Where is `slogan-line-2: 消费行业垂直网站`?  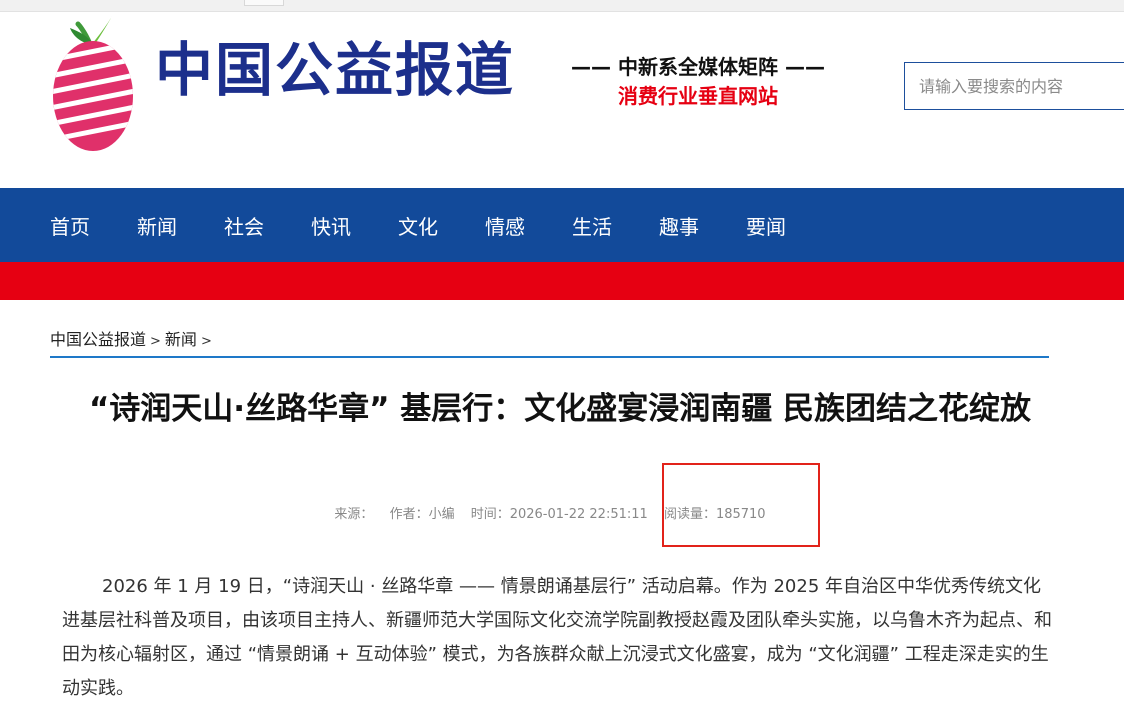
slogan-line-2: 消费行业垂直网站 is located at coordinates (698, 96).